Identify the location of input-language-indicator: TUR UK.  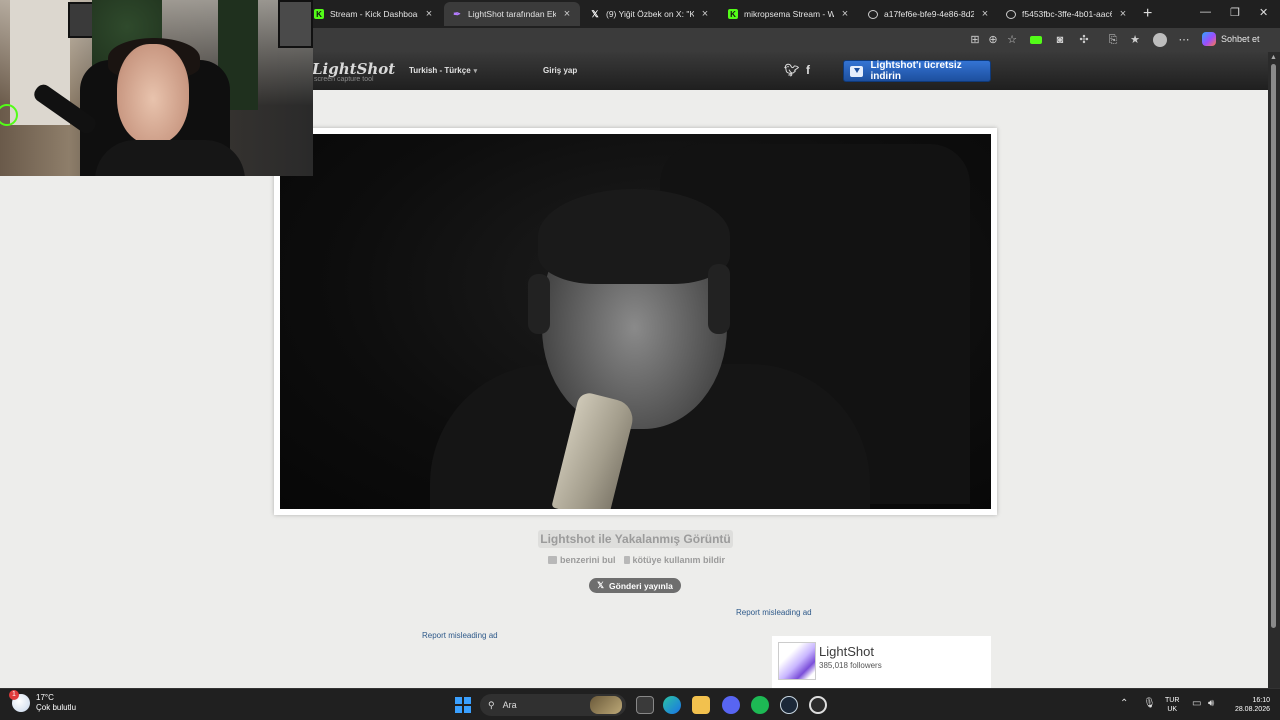
(1172, 705).